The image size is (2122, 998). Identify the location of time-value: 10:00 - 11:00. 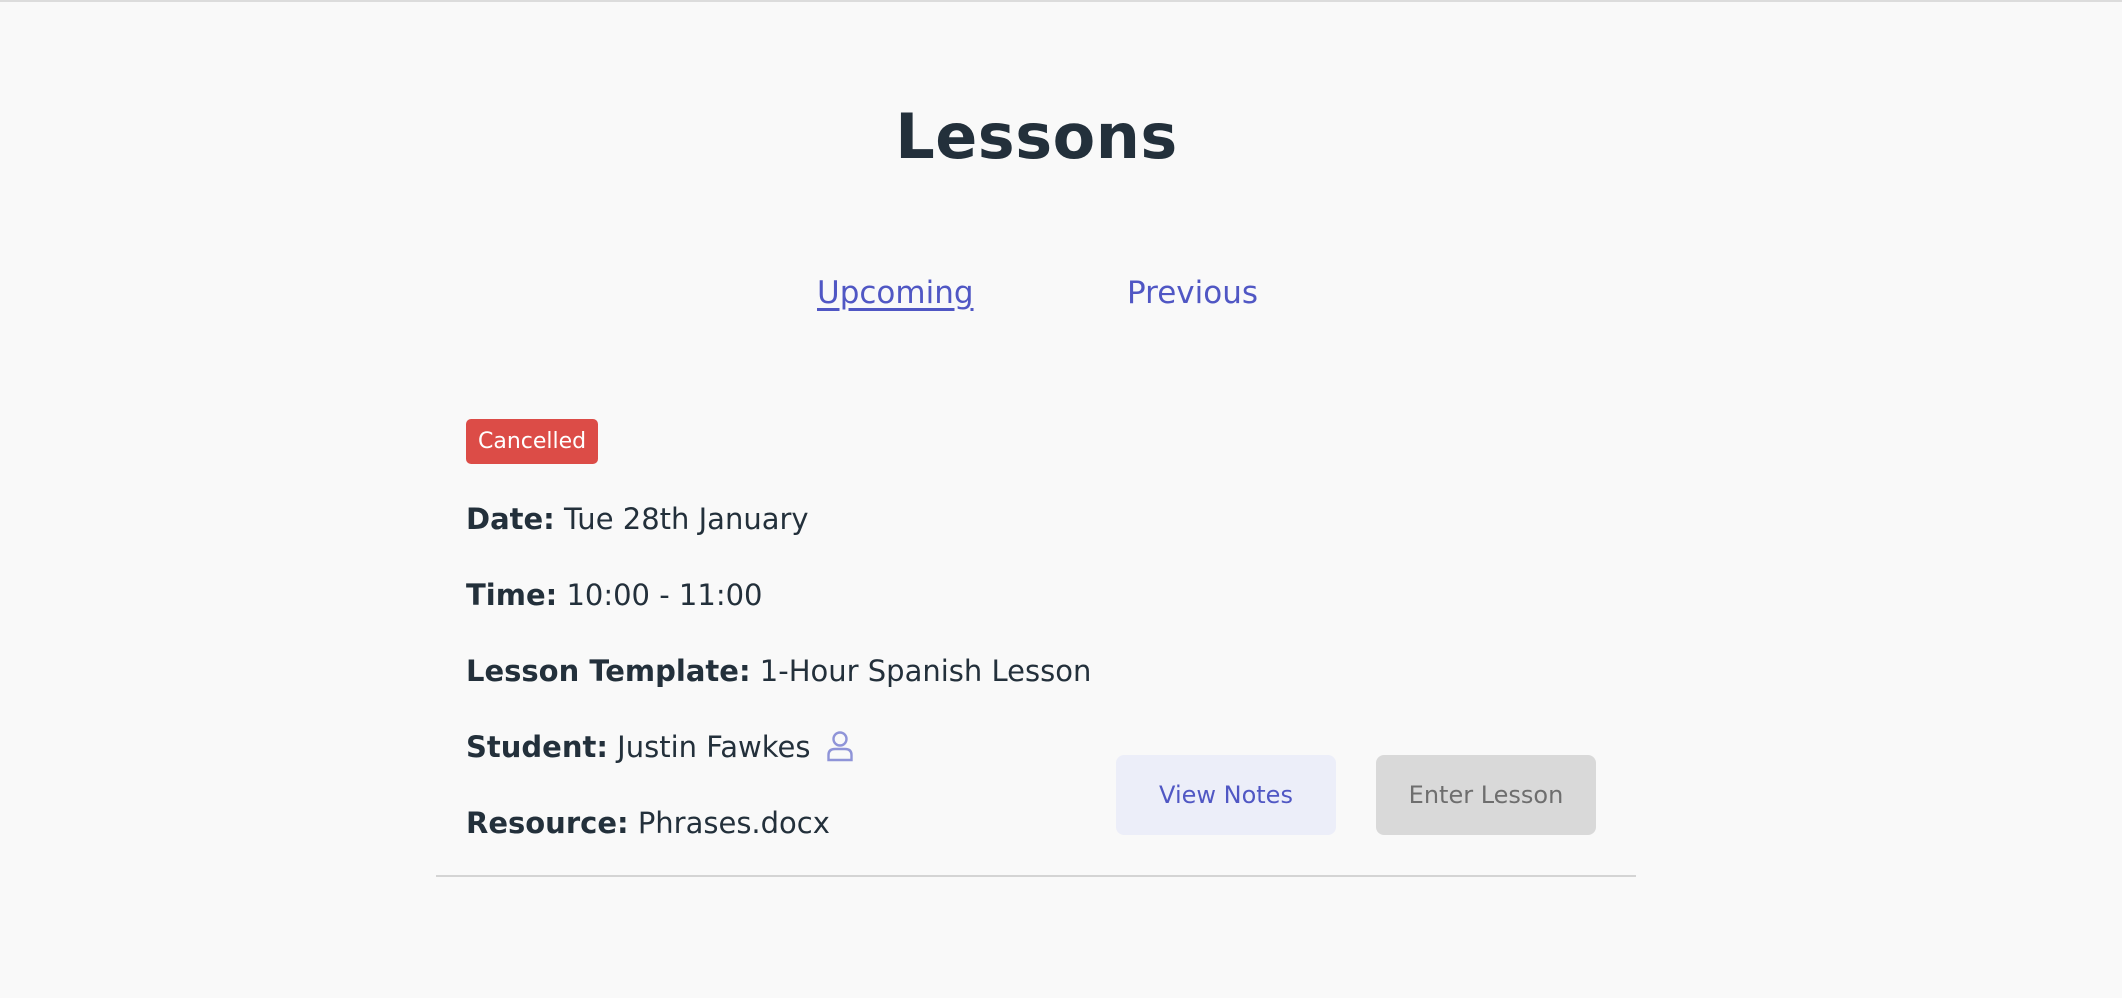
(664, 595).